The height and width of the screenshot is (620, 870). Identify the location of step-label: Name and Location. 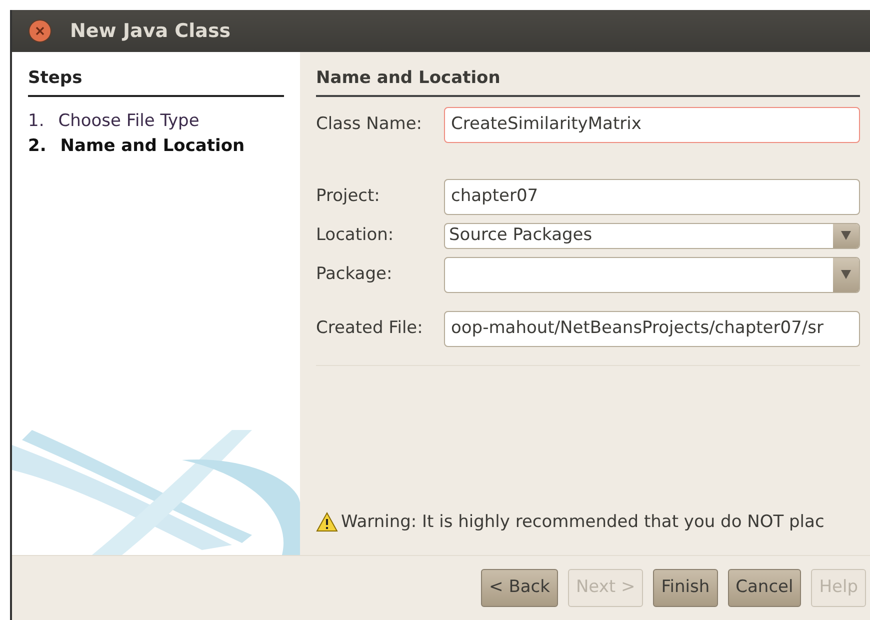
(152, 146).